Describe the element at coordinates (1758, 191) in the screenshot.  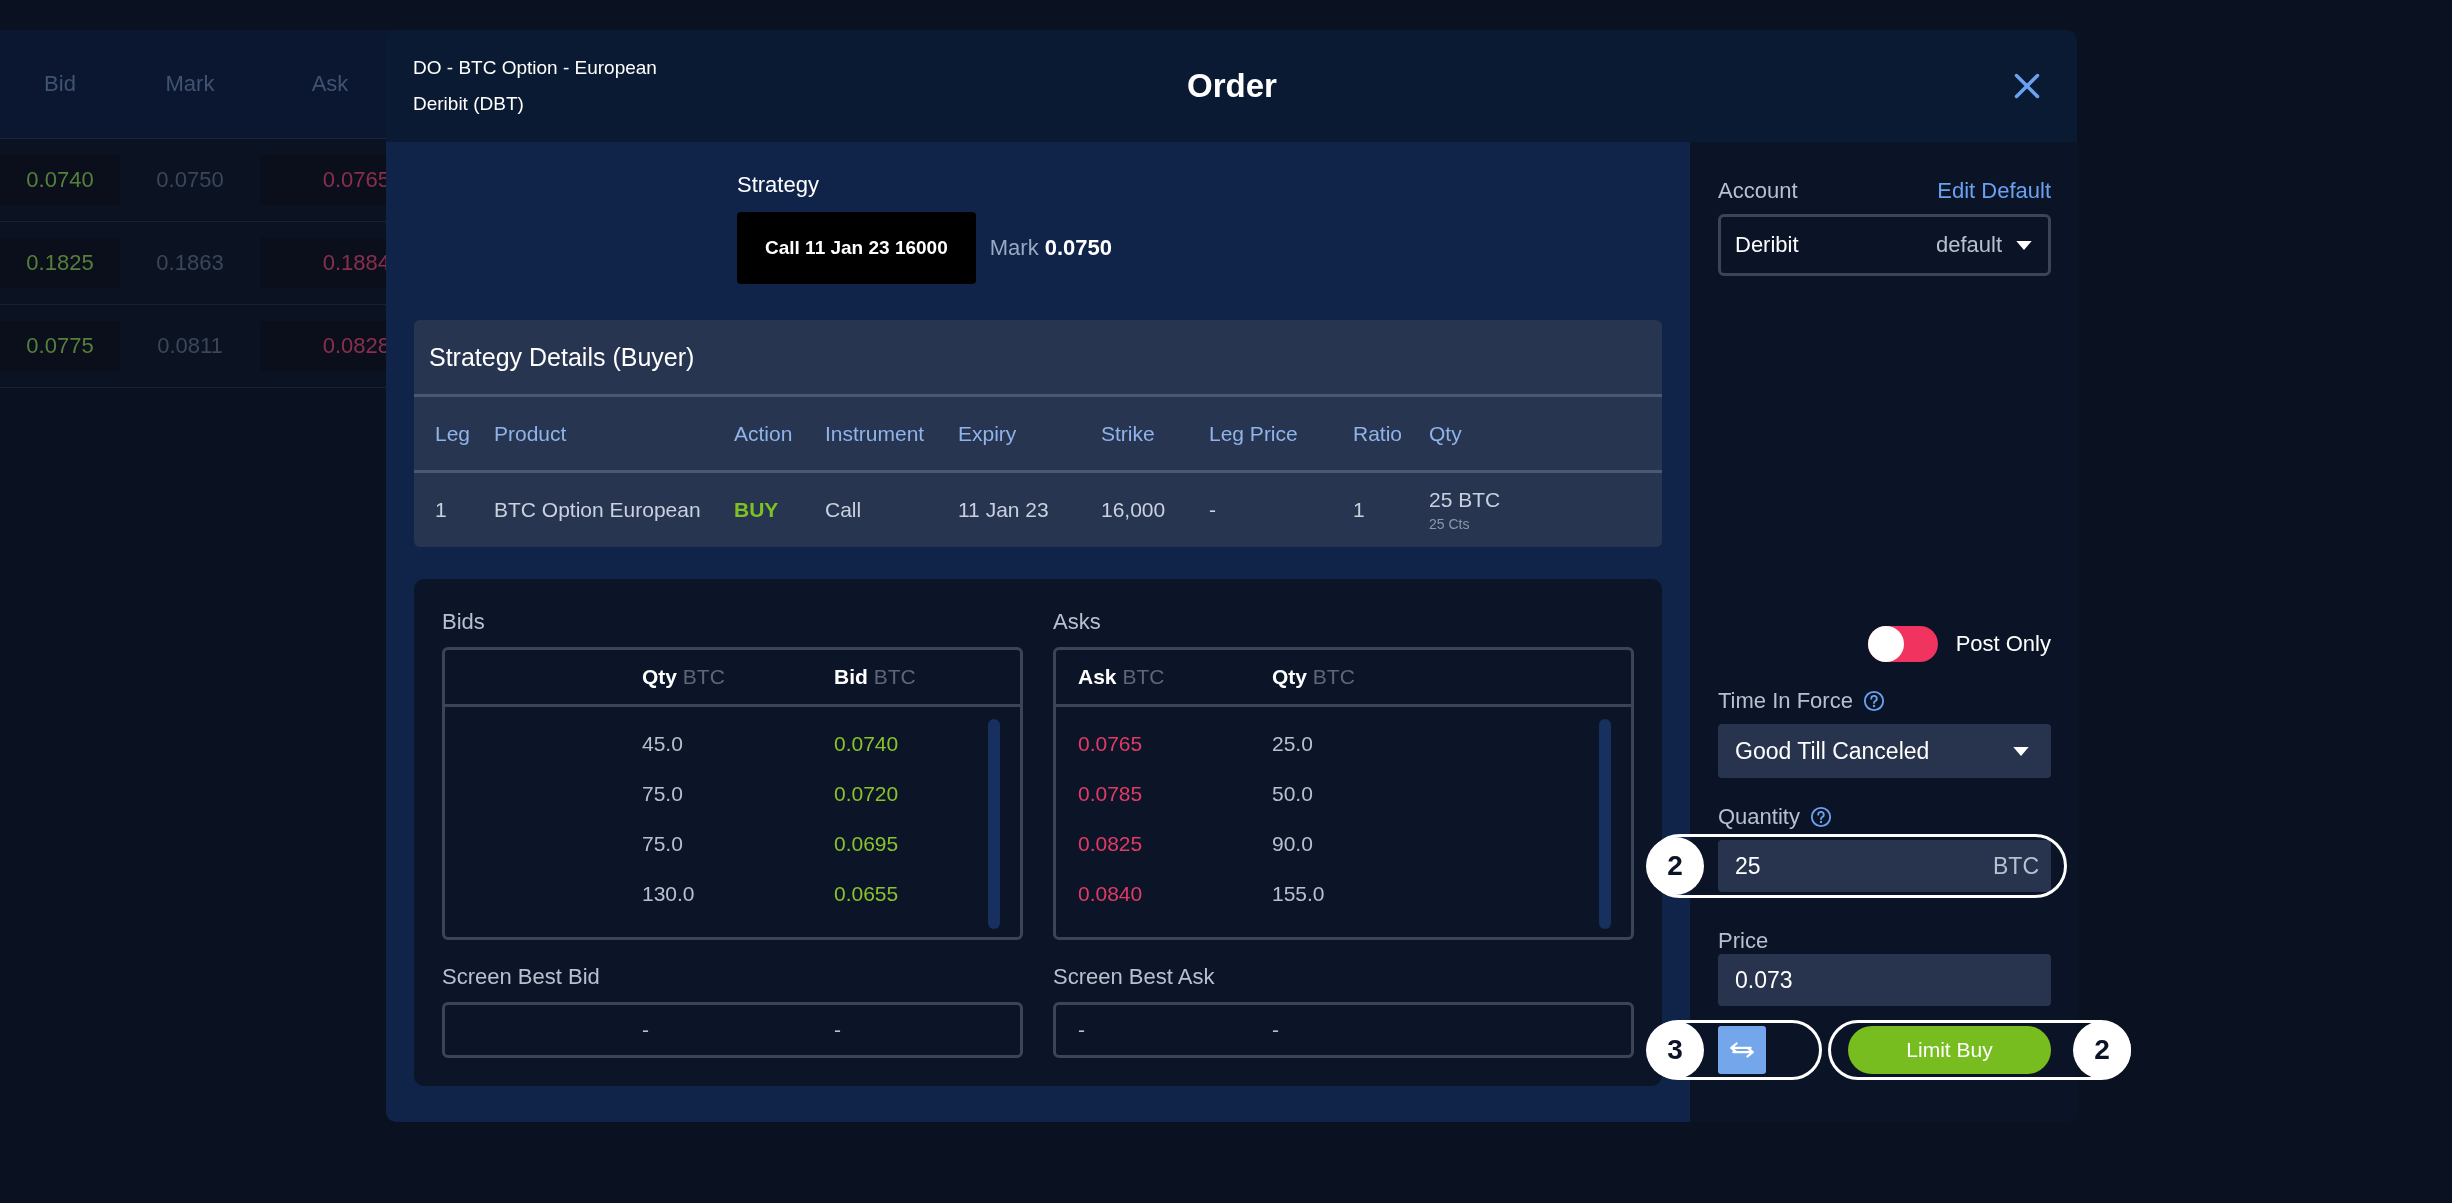
I see `field-label: Account` at that location.